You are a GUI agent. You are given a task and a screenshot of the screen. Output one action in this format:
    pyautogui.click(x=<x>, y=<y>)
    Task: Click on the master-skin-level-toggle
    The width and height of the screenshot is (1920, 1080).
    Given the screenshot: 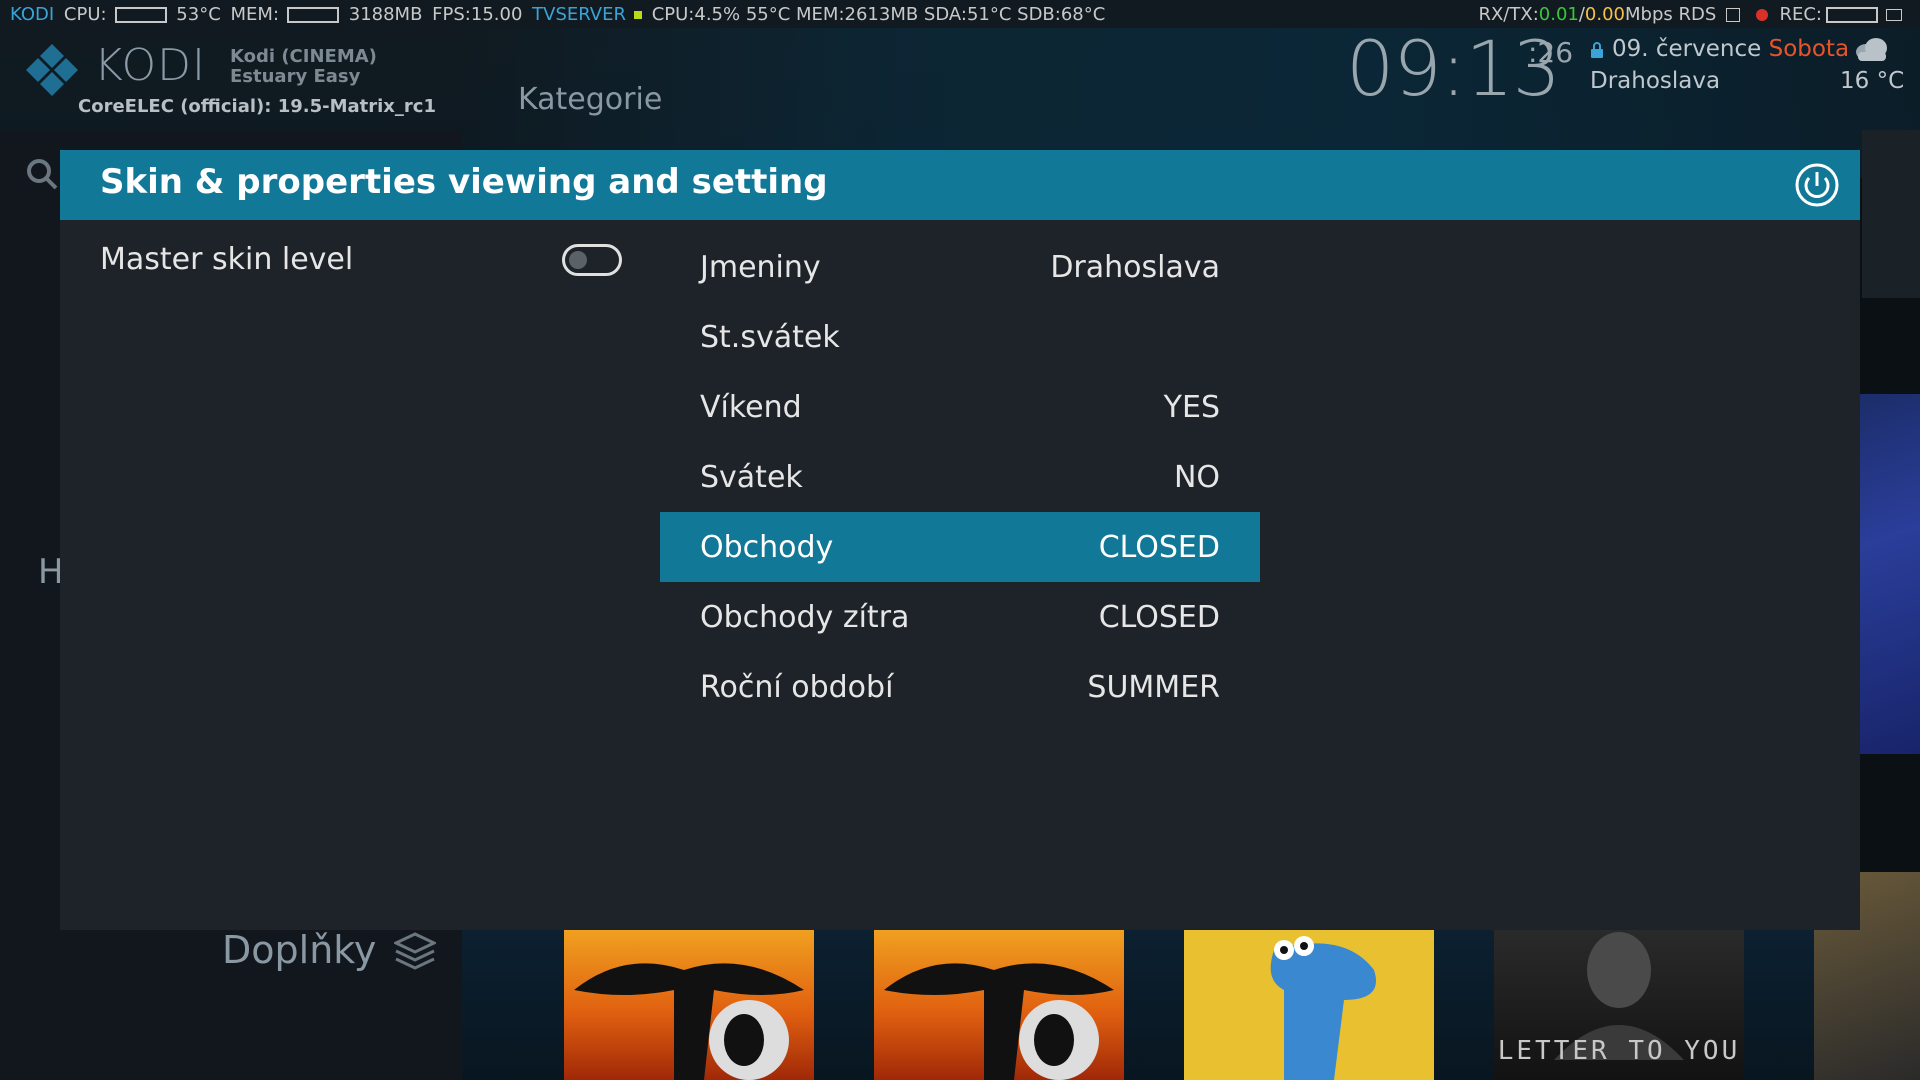 What is the action you would take?
    pyautogui.click(x=592, y=260)
    